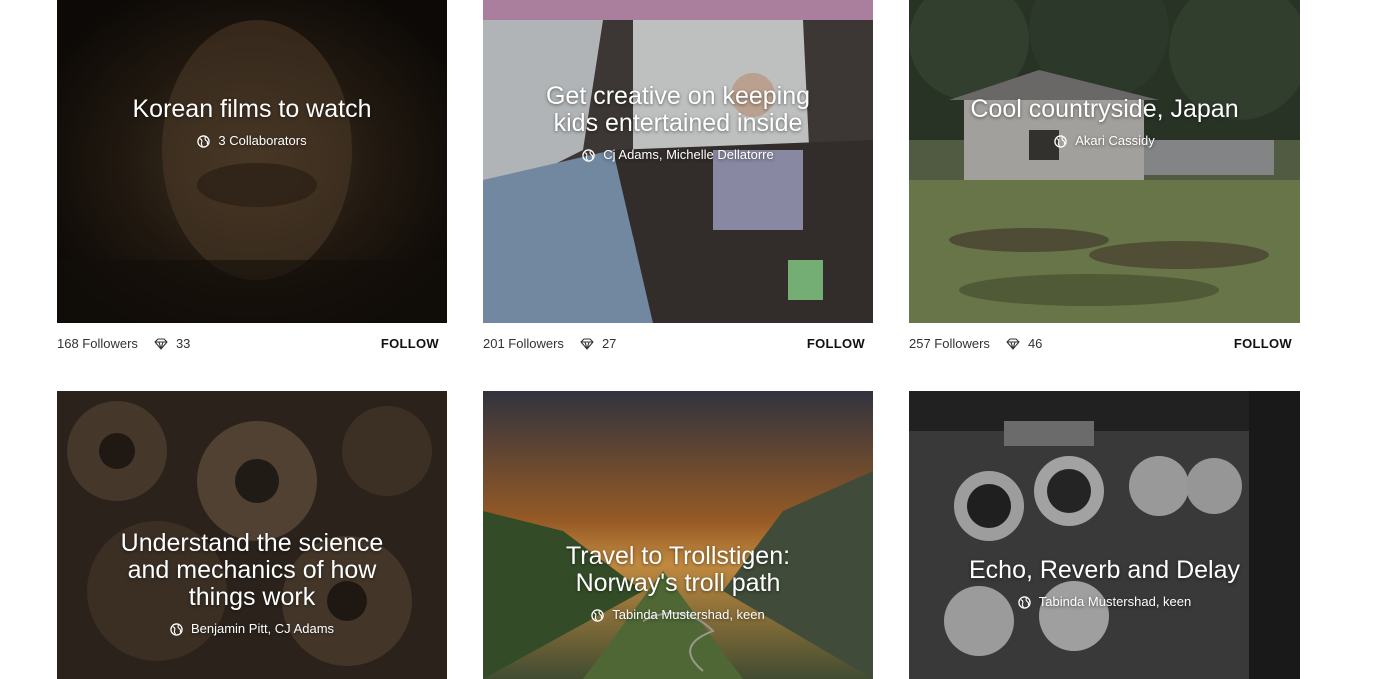 This screenshot has height=679, width=1384. Describe the element at coordinates (252, 161) in the screenshot. I see `card-cover-image: Korean films to watch 3 Collaborators` at that location.